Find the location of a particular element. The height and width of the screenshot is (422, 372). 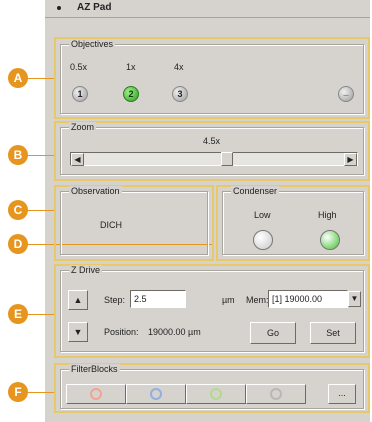

observation-group: Observation is located at coordinates (134, 220).